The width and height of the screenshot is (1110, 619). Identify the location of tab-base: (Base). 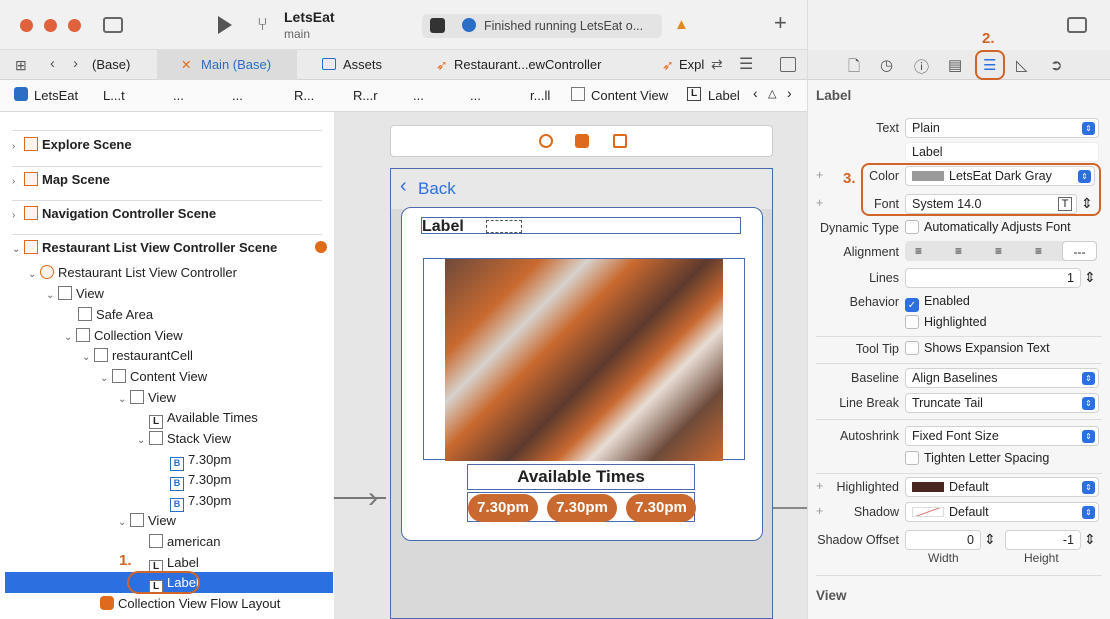
(111, 65).